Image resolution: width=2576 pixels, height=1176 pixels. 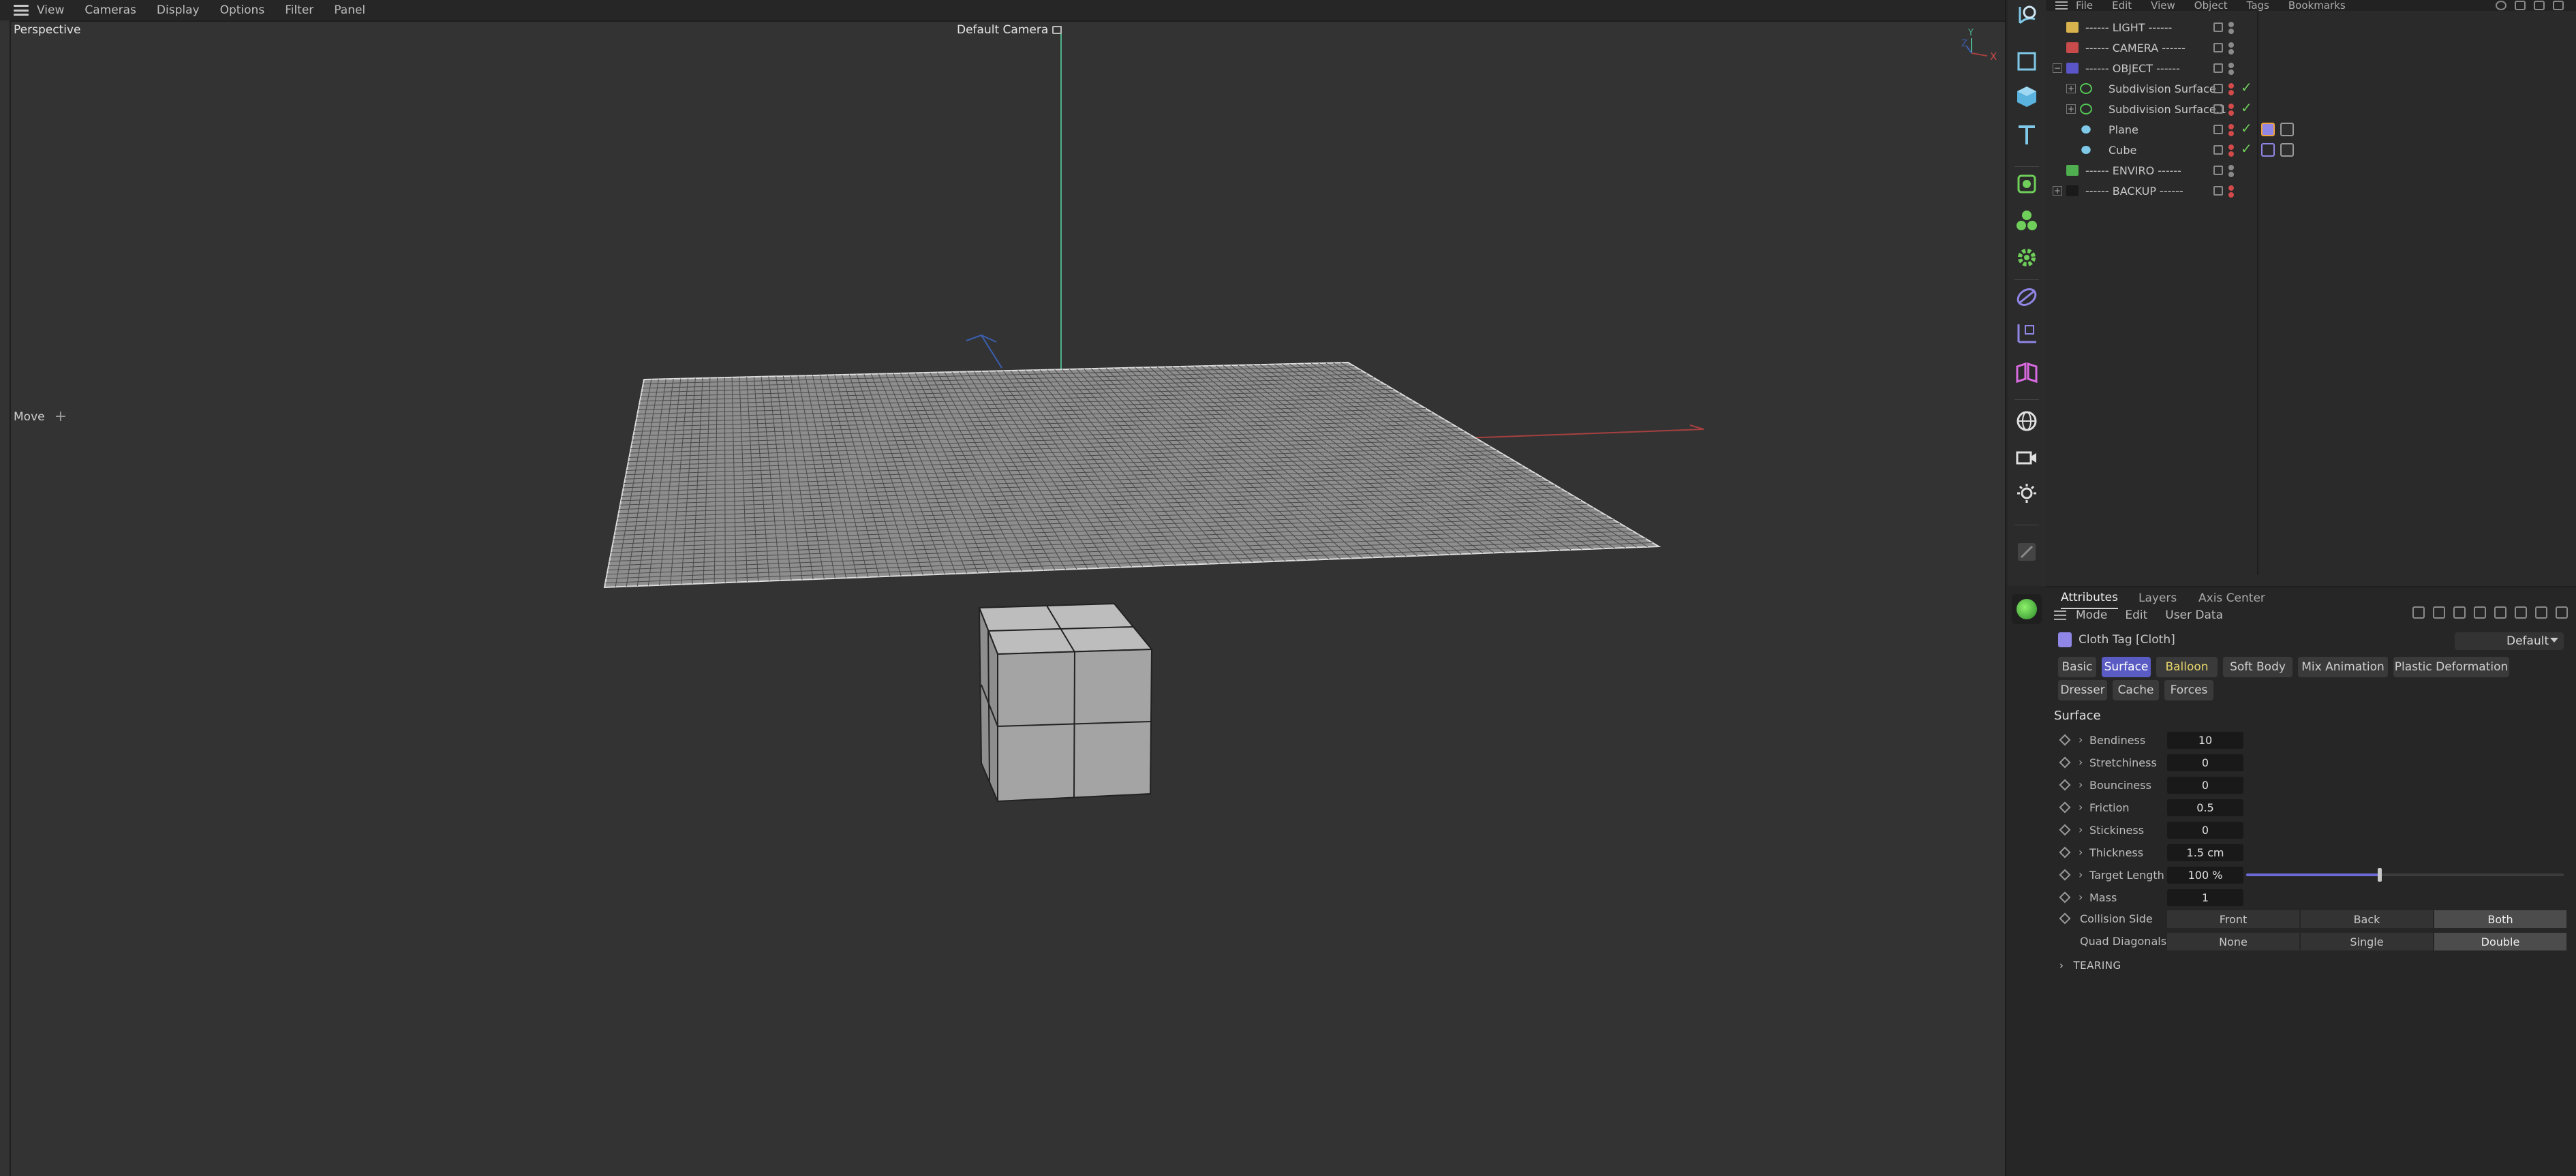 What do you see at coordinates (2151, 129) in the screenshot?
I see `object-row: Plane` at bounding box center [2151, 129].